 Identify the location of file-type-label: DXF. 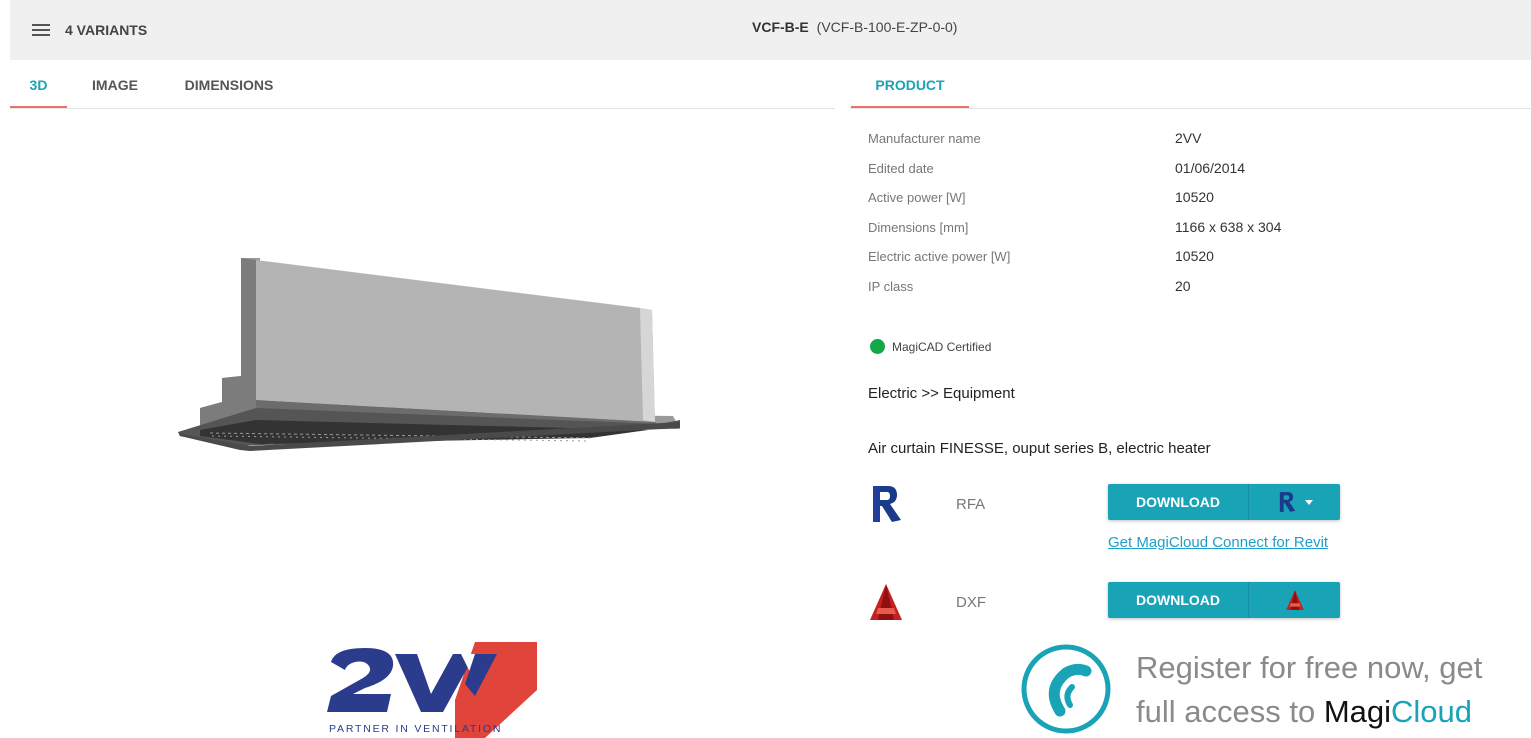
(971, 602).